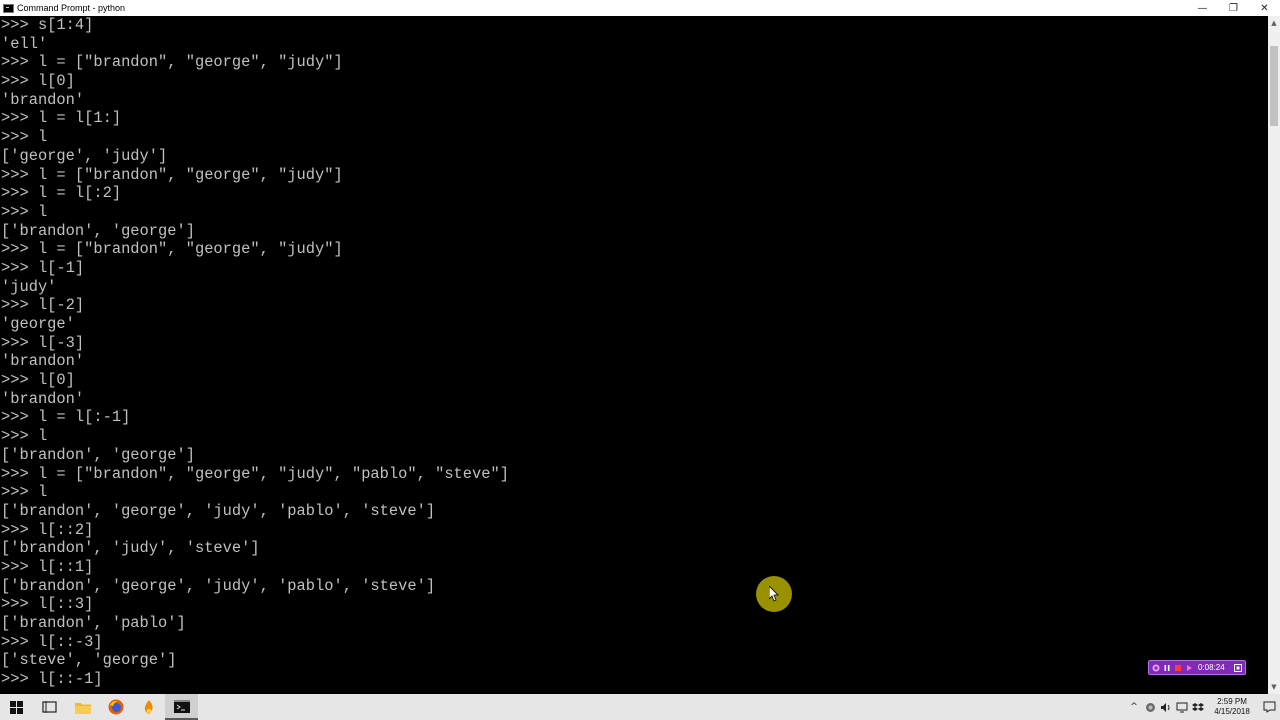 Image resolution: width=1280 pixels, height=720 pixels. I want to click on task-view-icon, so click(49, 707).